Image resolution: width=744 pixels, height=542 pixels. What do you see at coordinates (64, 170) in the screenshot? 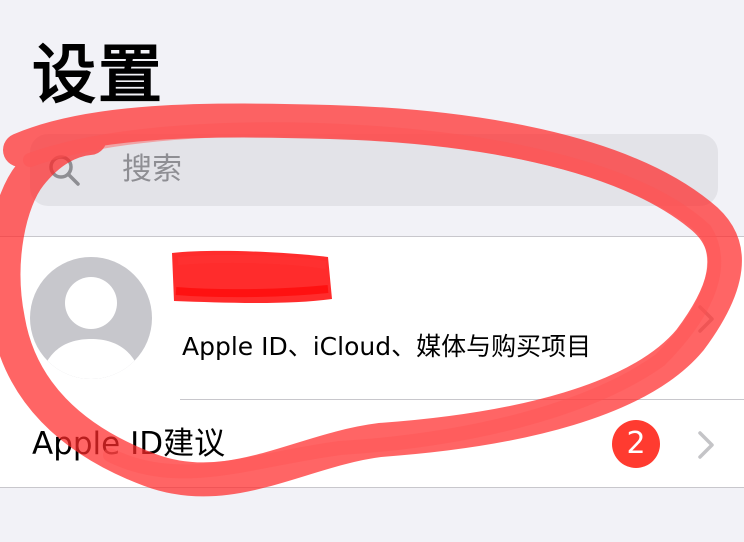
I see `search-icon` at bounding box center [64, 170].